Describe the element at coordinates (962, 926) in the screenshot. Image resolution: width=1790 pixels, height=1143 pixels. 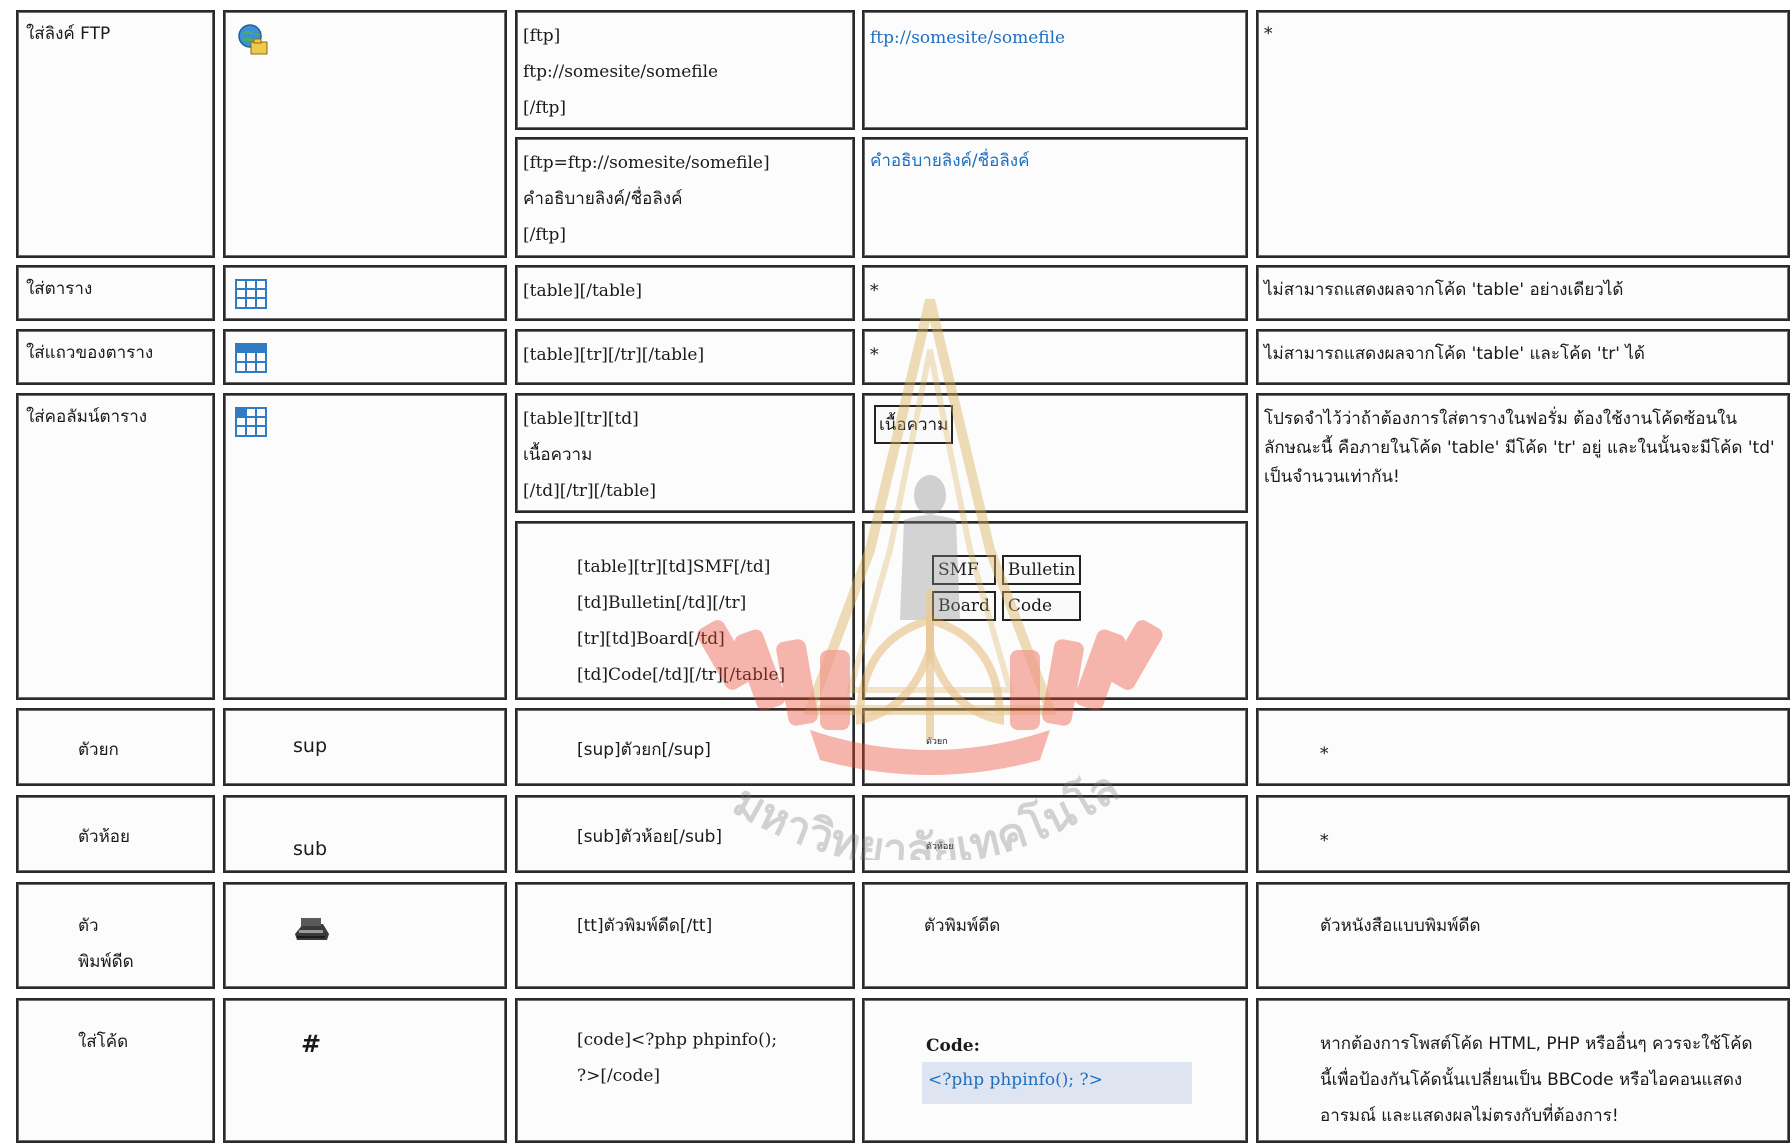
I see `typewriter-result: ตัวพิมพ์ดีด` at that location.